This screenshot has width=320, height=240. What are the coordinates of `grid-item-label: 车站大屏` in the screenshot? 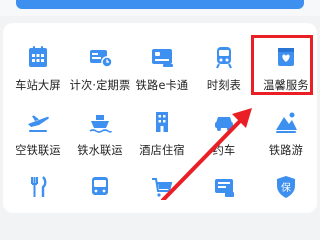 It's located at (38, 85).